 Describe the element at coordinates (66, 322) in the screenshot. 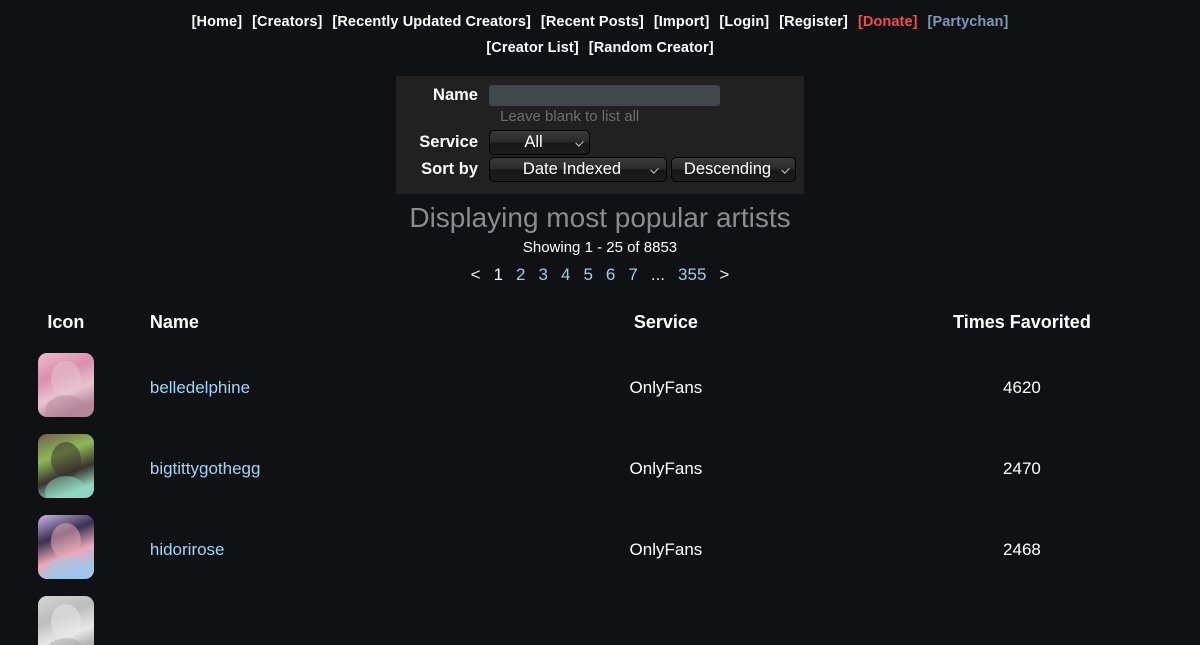

I see `column-header-icon: Icon` at that location.